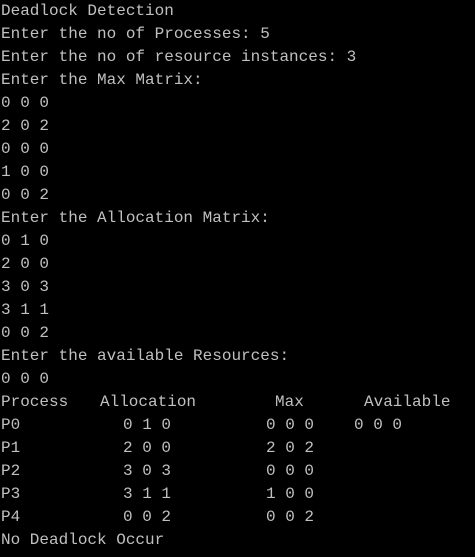 This screenshot has width=475, height=557. Describe the element at coordinates (135, 218) in the screenshot. I see `allocation-matrix-prompt: Enter the Allocation Matrix:` at that location.